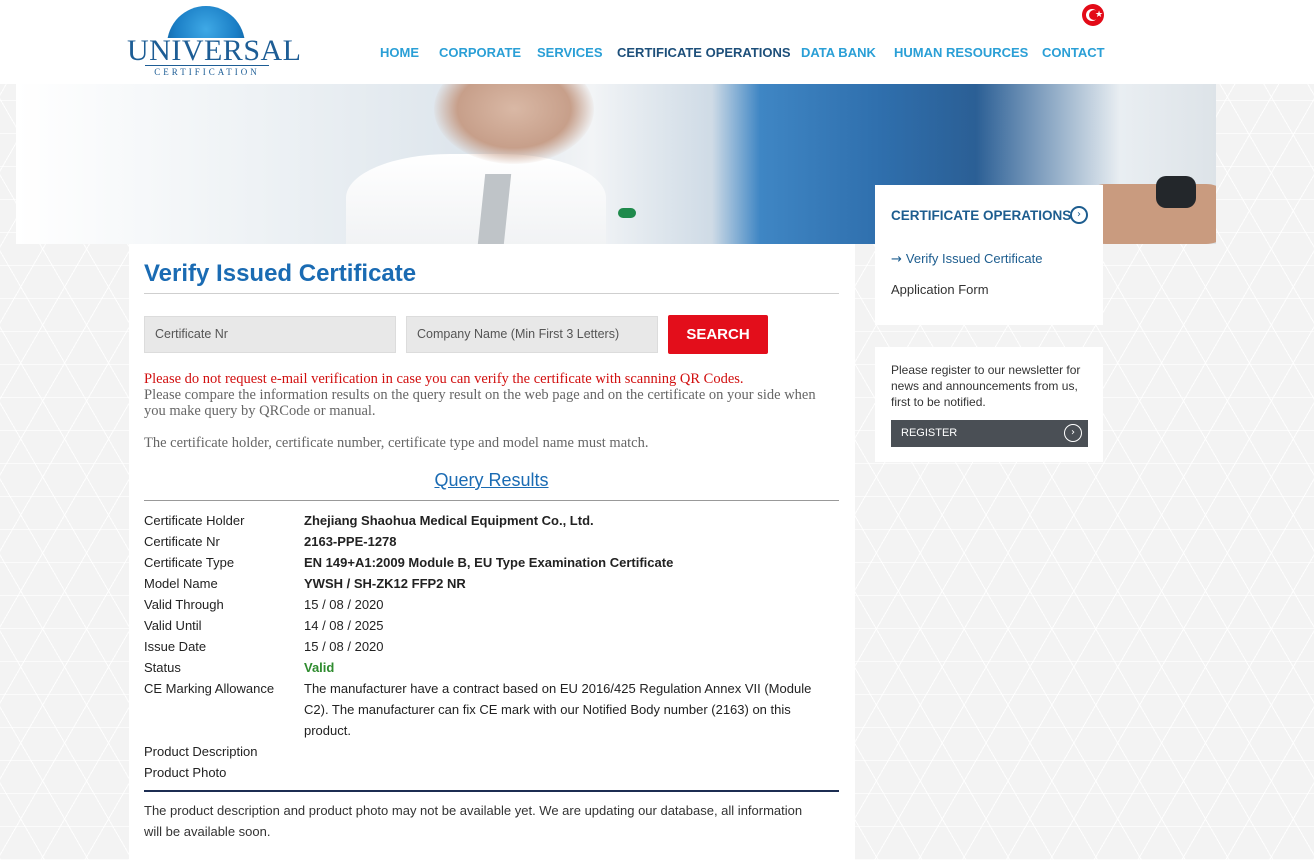 This screenshot has height=860, width=1314. What do you see at coordinates (385, 583) in the screenshot?
I see `model-name-value: YWSH / SH-ZK12 FFP2 NR` at bounding box center [385, 583].